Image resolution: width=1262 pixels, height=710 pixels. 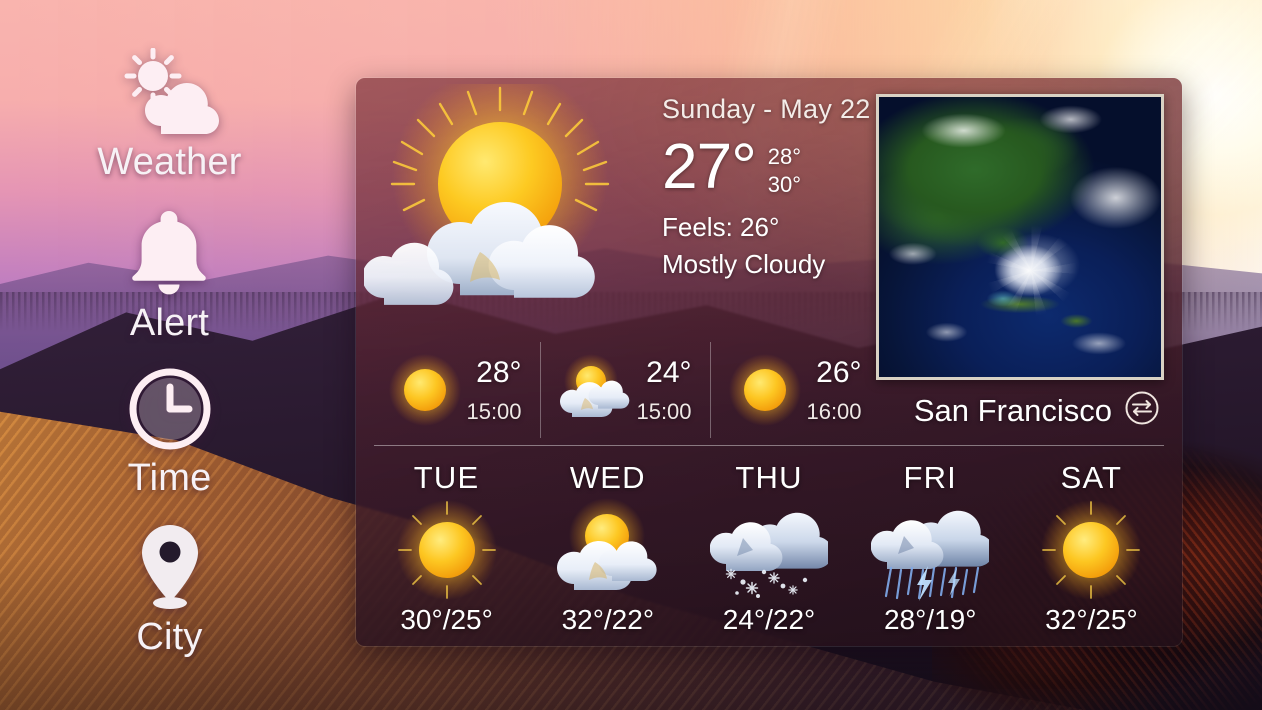 What do you see at coordinates (608, 619) in the screenshot?
I see `daily-temps: 32°/22°` at bounding box center [608, 619].